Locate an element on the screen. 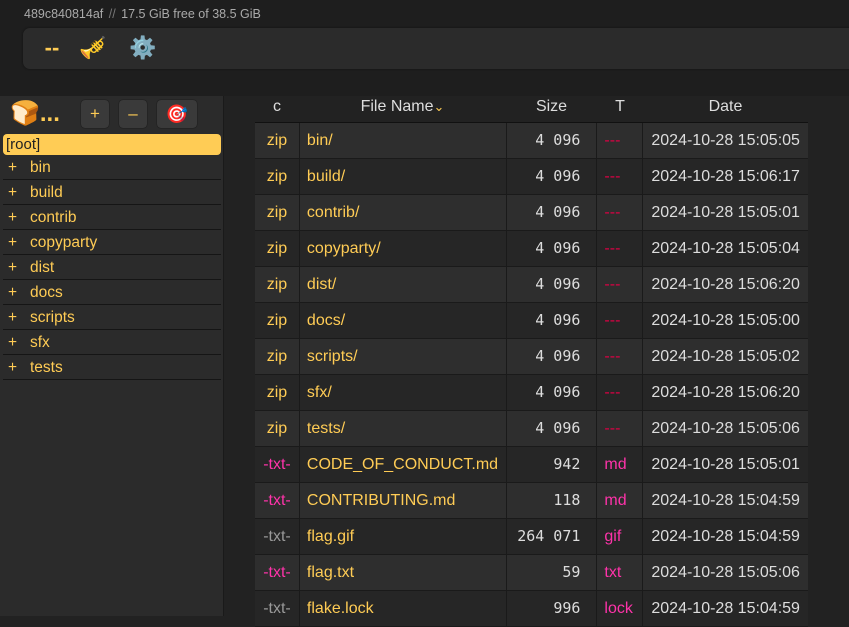 This screenshot has height=627, width=849. file-date: 2024-10-28 15:05:06 is located at coordinates (725, 572).